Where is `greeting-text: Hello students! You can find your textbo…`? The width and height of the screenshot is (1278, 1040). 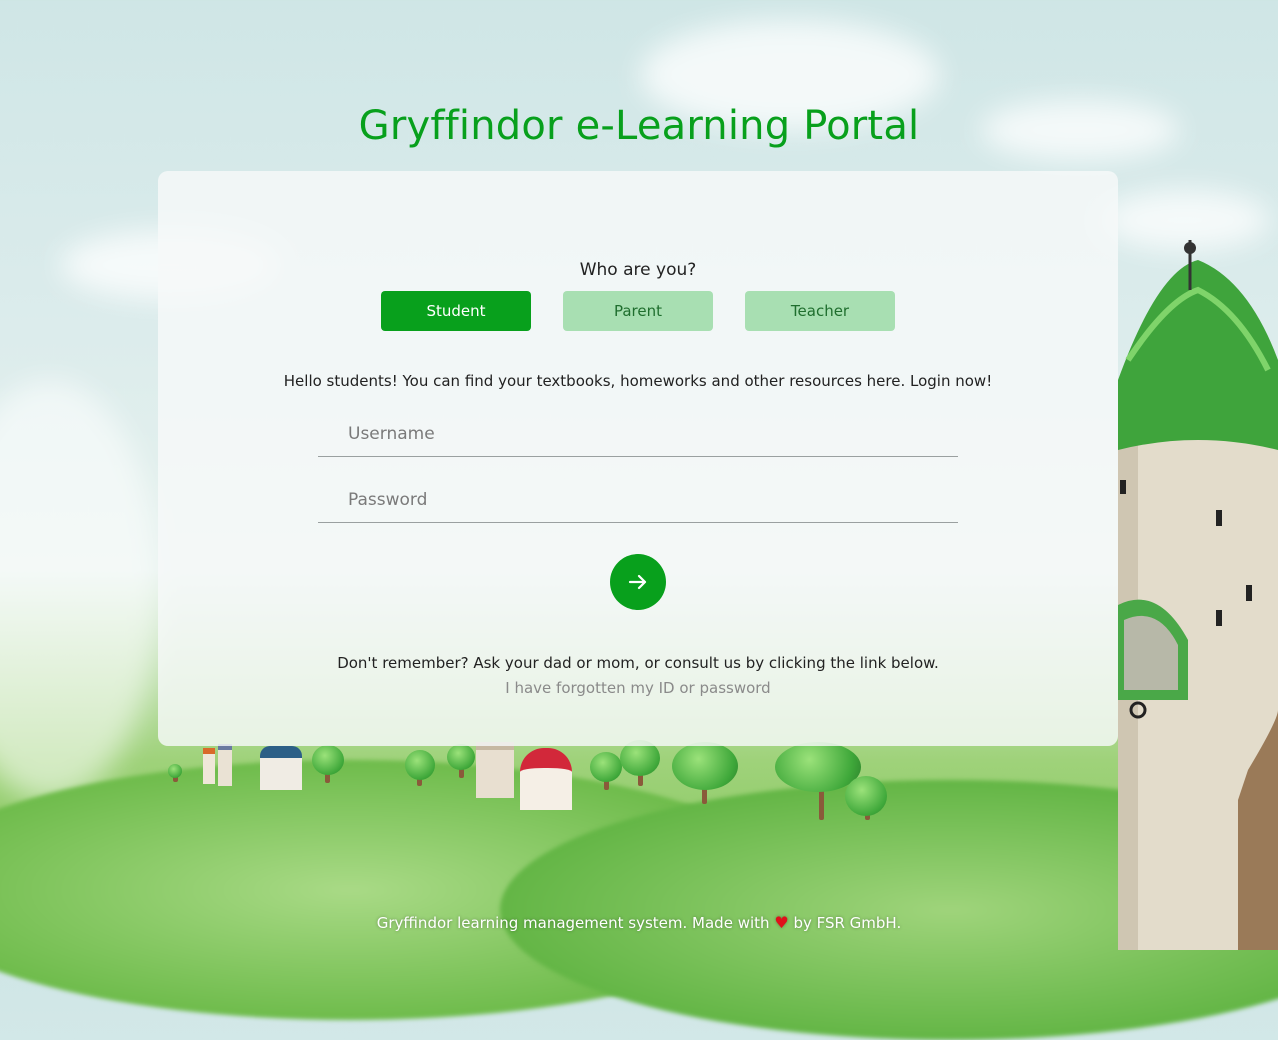
greeting-text: Hello students! You can find your textbo… is located at coordinates (638, 381).